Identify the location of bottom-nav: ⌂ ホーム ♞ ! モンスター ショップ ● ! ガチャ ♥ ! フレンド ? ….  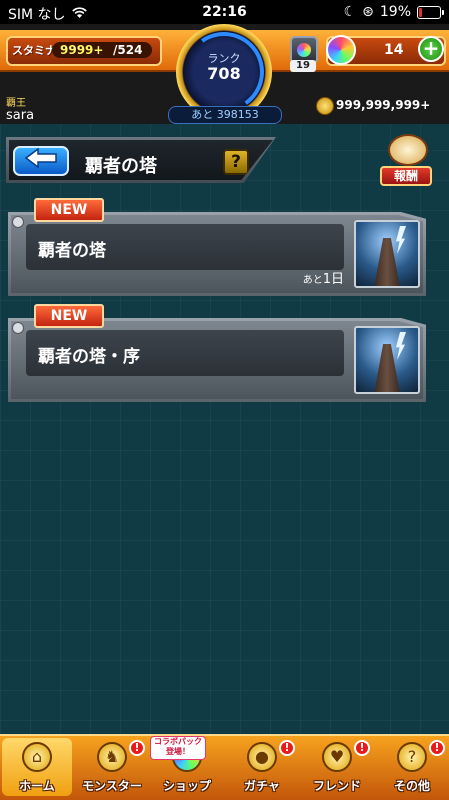
(224, 767).